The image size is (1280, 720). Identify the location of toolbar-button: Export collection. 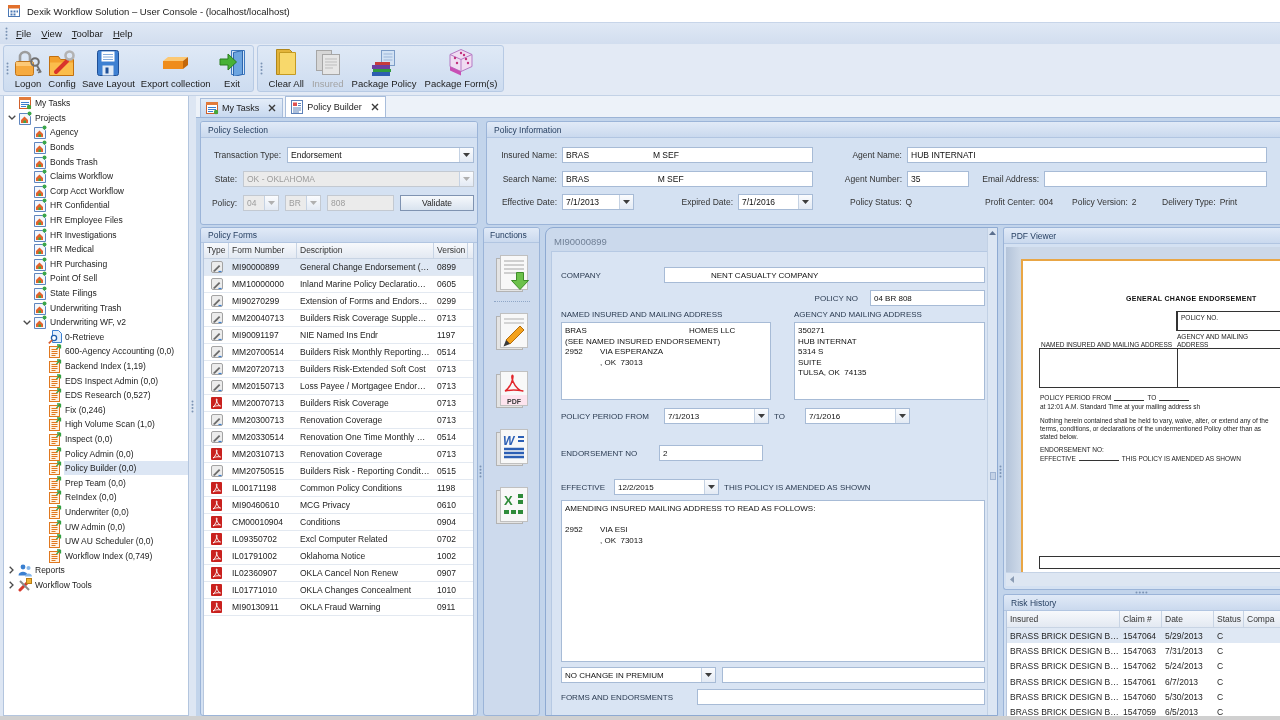
(175, 68).